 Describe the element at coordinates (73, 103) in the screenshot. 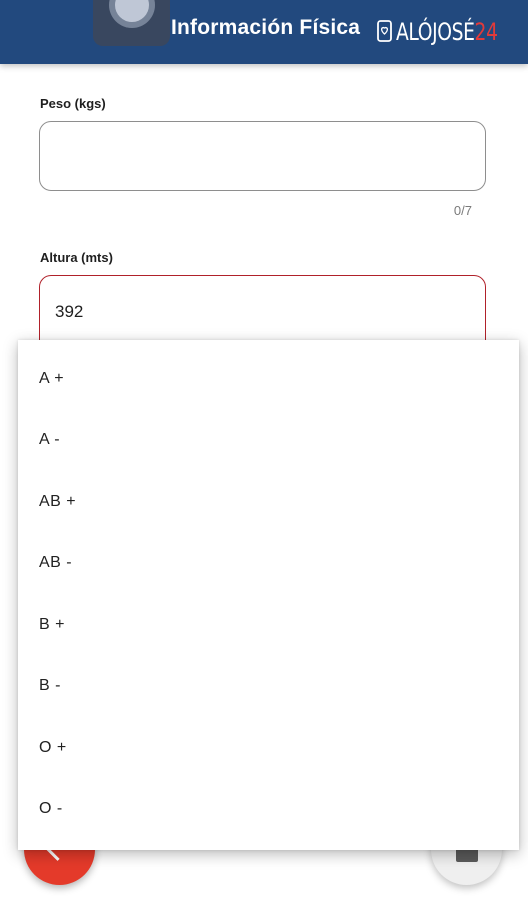

I see `weight-label: Peso (kgs)` at that location.